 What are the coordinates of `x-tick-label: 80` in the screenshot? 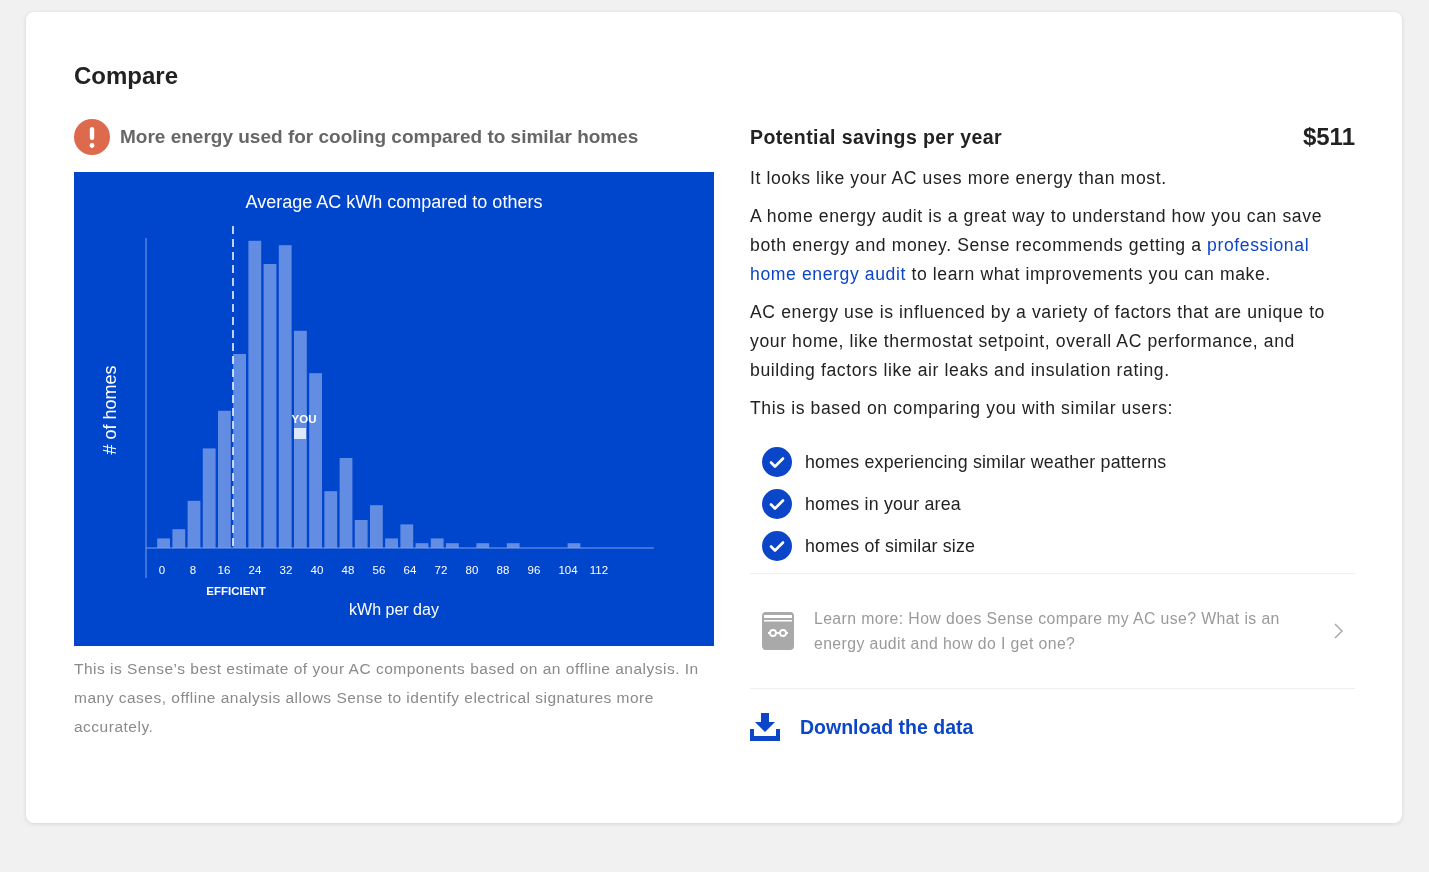 It's located at (472, 570).